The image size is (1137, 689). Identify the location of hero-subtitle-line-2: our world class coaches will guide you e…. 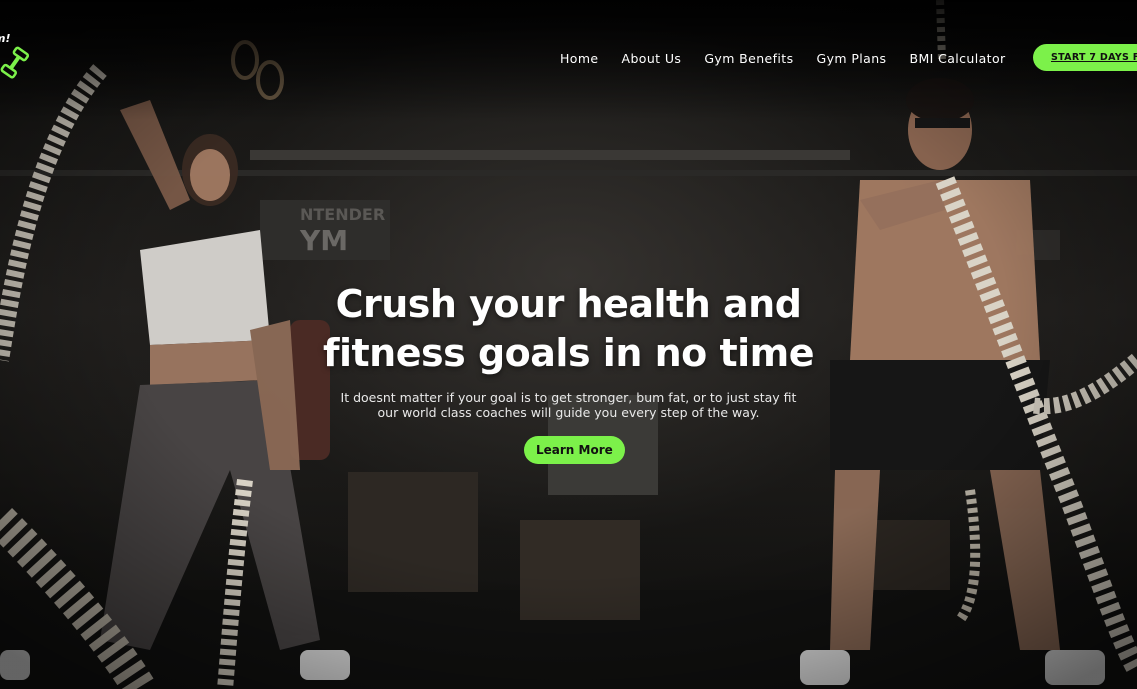
(568, 412).